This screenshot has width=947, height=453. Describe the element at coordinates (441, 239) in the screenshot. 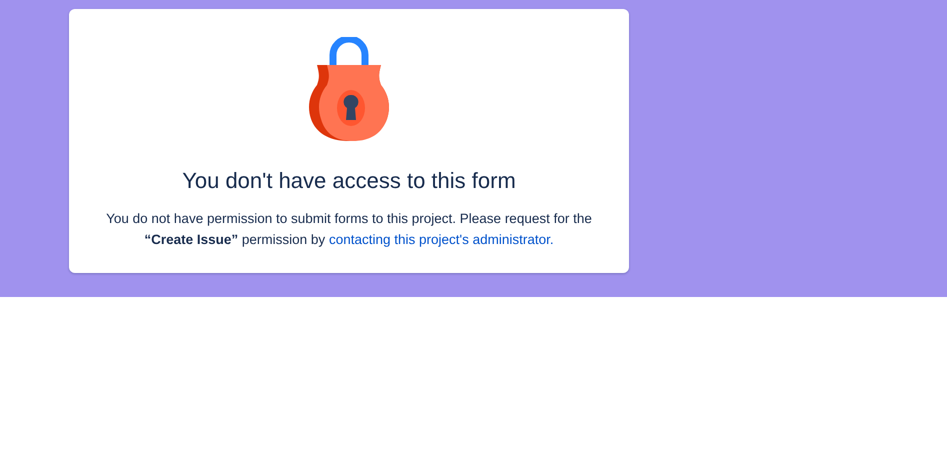

I see `administrator-link: contacting this project's administrator.` at that location.